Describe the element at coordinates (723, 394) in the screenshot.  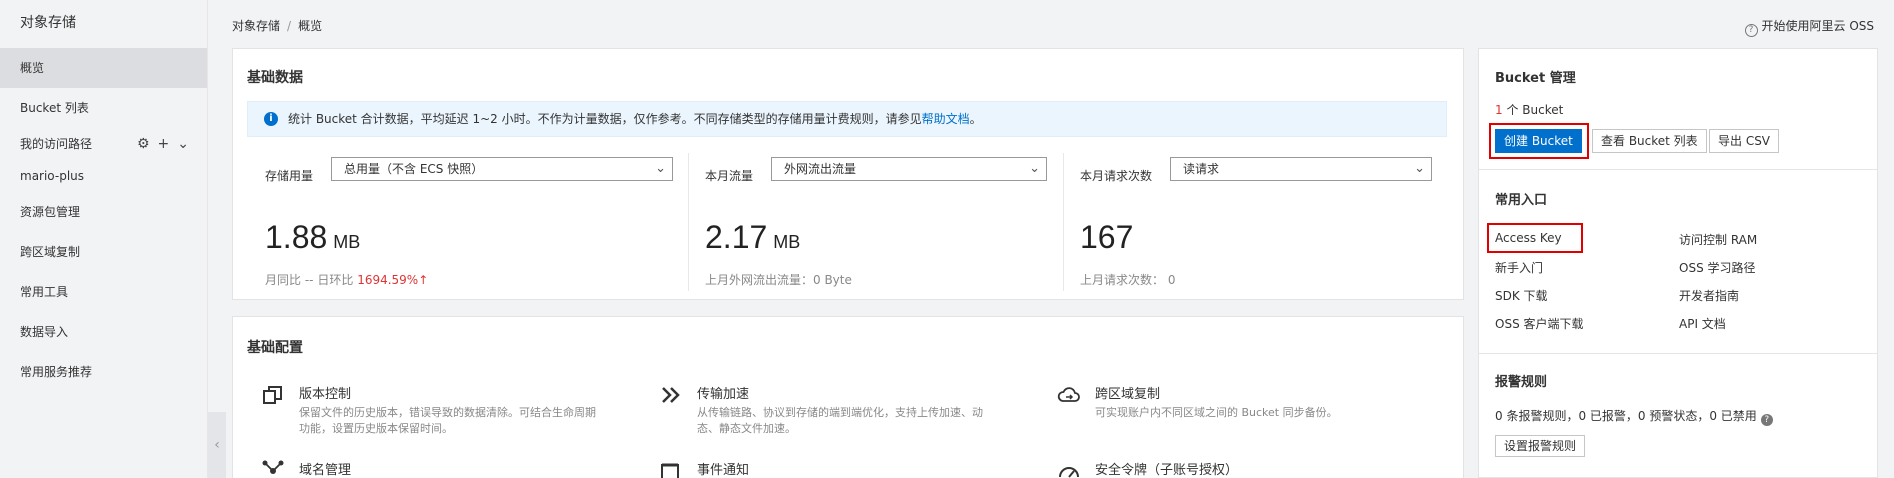
I see `feature-title: 传输加速` at that location.